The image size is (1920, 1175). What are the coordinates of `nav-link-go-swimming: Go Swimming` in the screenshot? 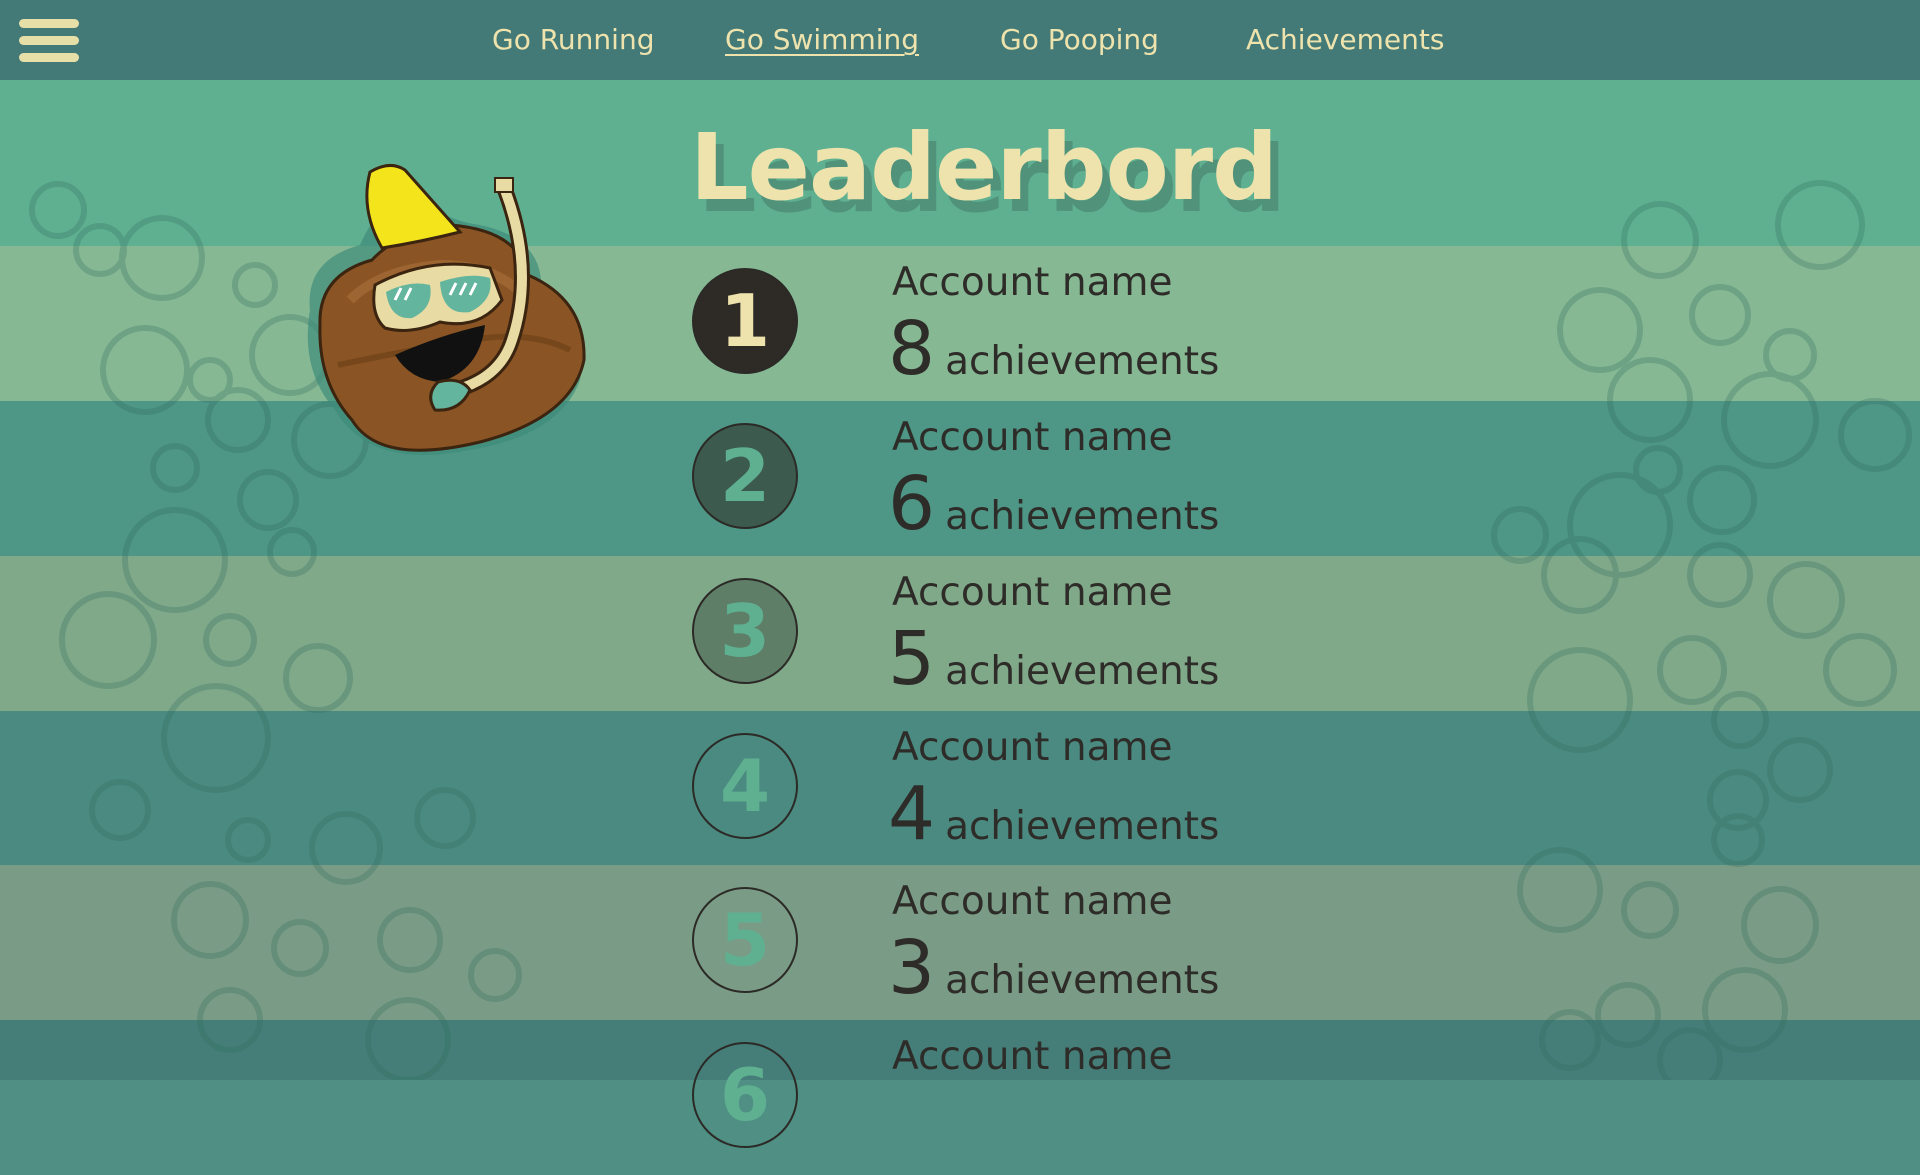 It's located at (822, 40).